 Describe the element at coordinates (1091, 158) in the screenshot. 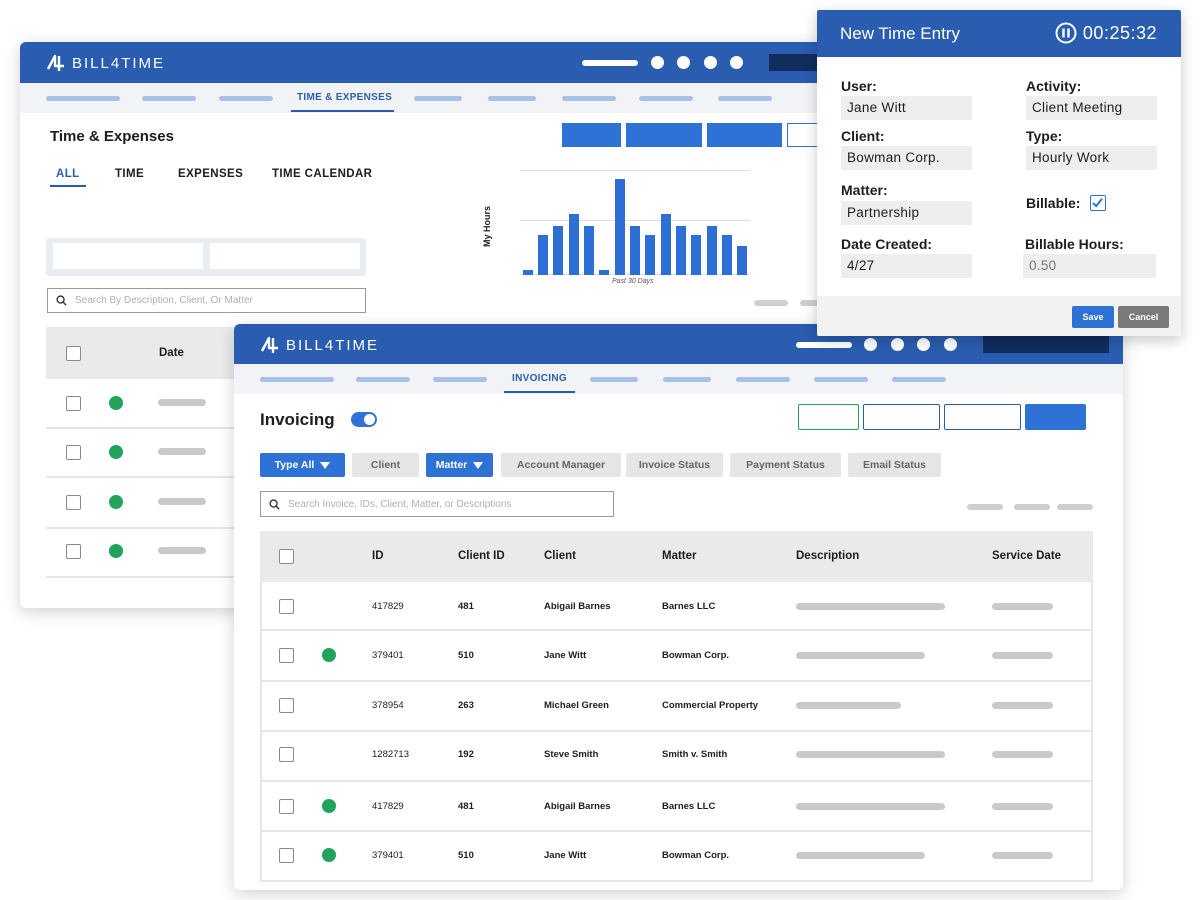

I see `type-field: Hourly Work` at that location.